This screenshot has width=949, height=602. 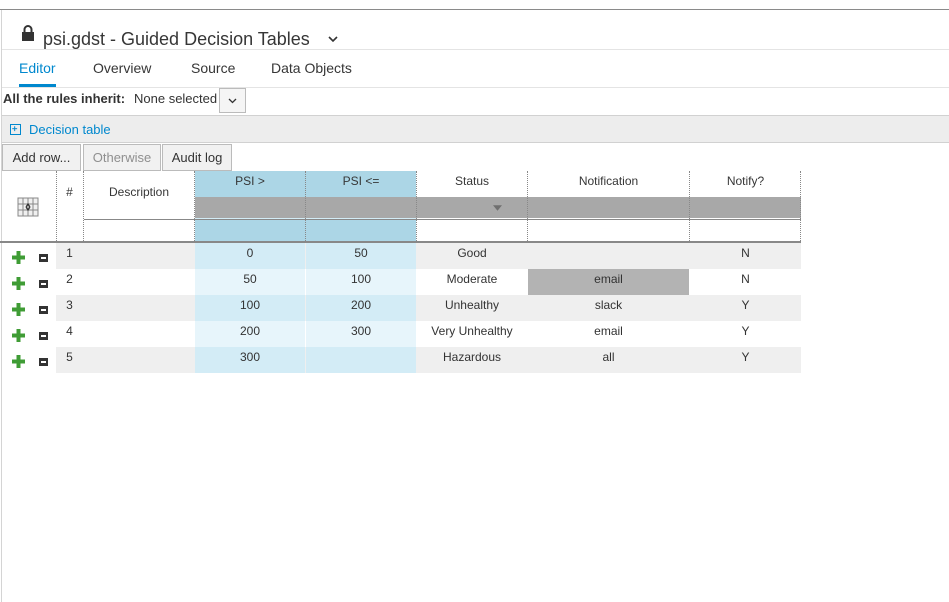 What do you see at coordinates (69, 357) in the screenshot?
I see `row-number-cell: 5` at bounding box center [69, 357].